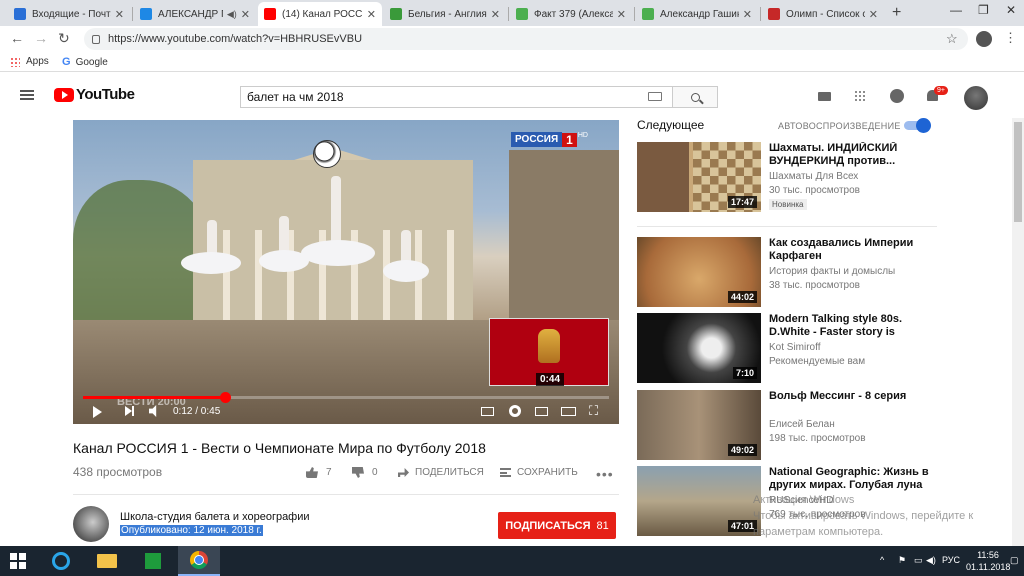 Image resolution: width=1024 pixels, height=576 pixels. Describe the element at coordinates (312, 472) in the screenshot. I see `thumbs-up-icon` at that location.